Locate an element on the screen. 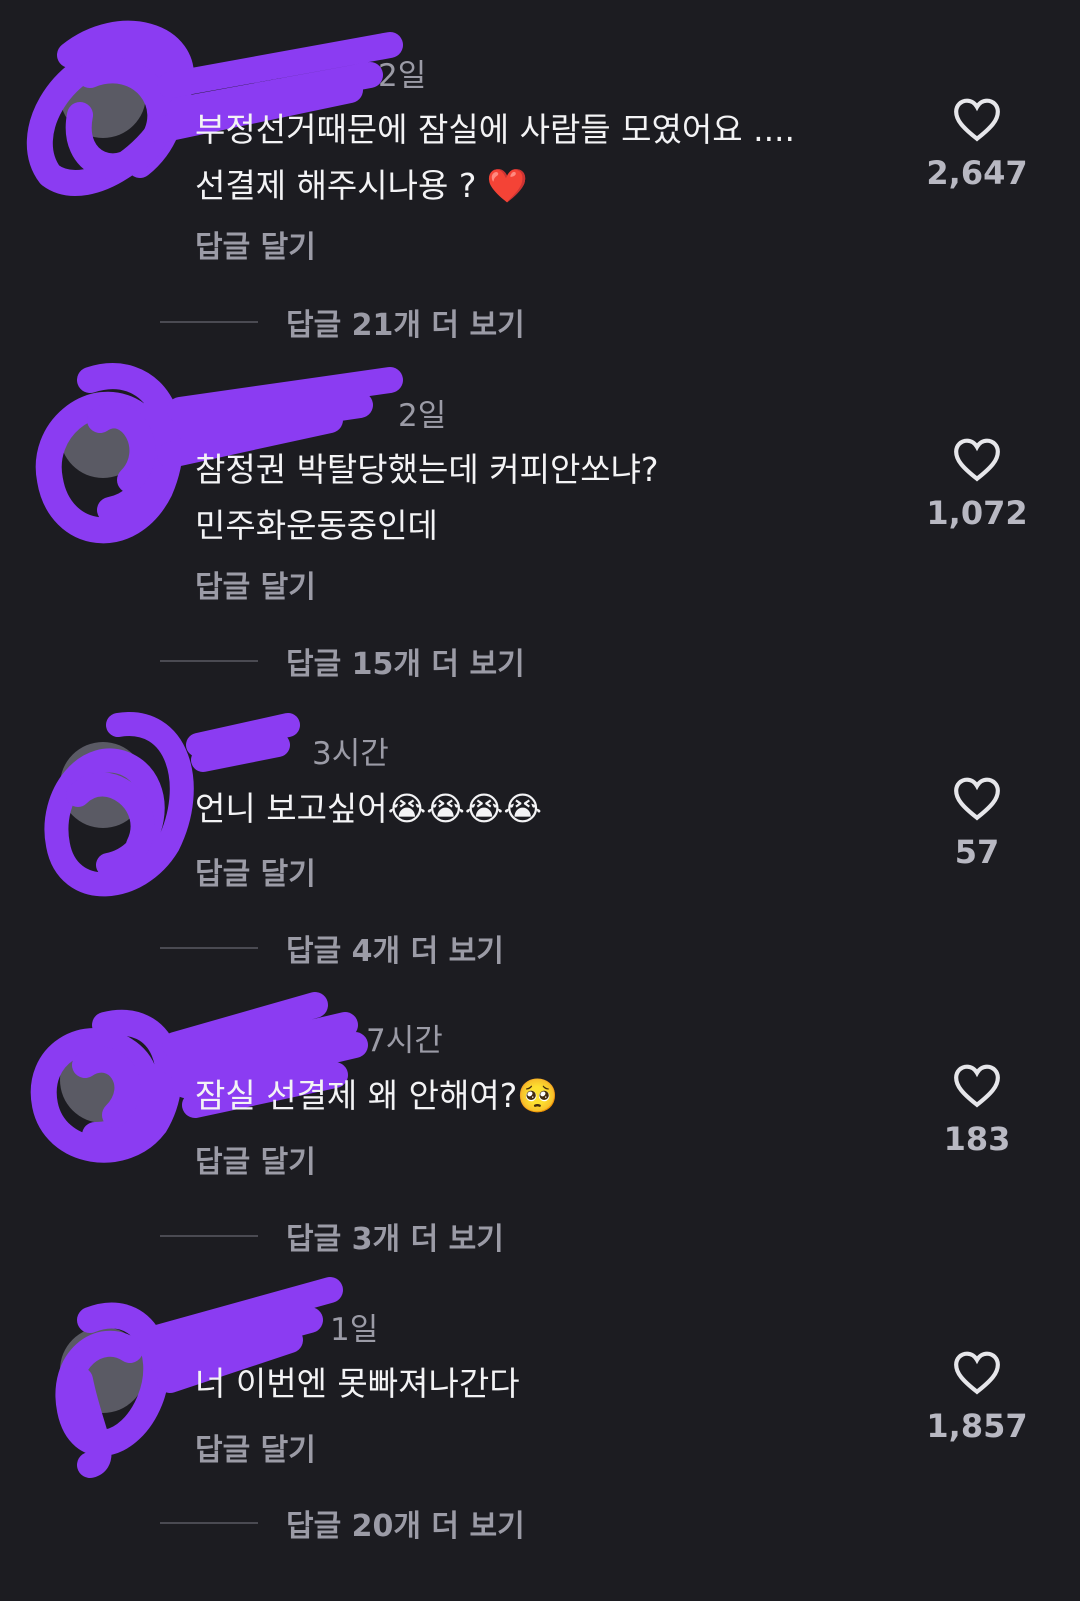  like-count: 57 is located at coordinates (977, 852).